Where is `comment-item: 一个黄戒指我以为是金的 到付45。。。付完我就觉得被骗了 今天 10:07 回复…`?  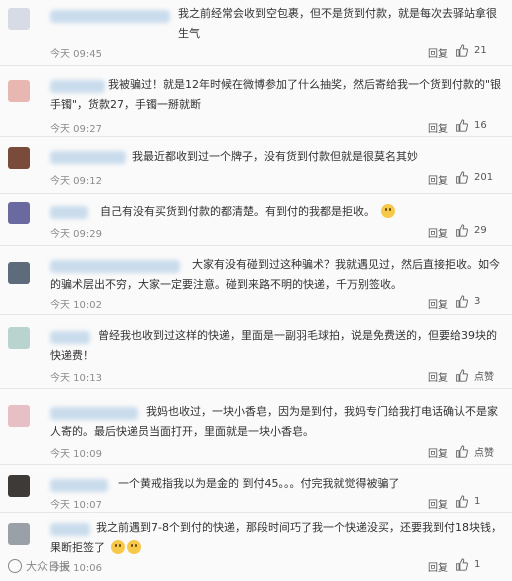 comment-item: 一个黄戒指我以为是金的 到付45。。。付完我就觉得被骗了 今天 10:07 回复… is located at coordinates (256, 489).